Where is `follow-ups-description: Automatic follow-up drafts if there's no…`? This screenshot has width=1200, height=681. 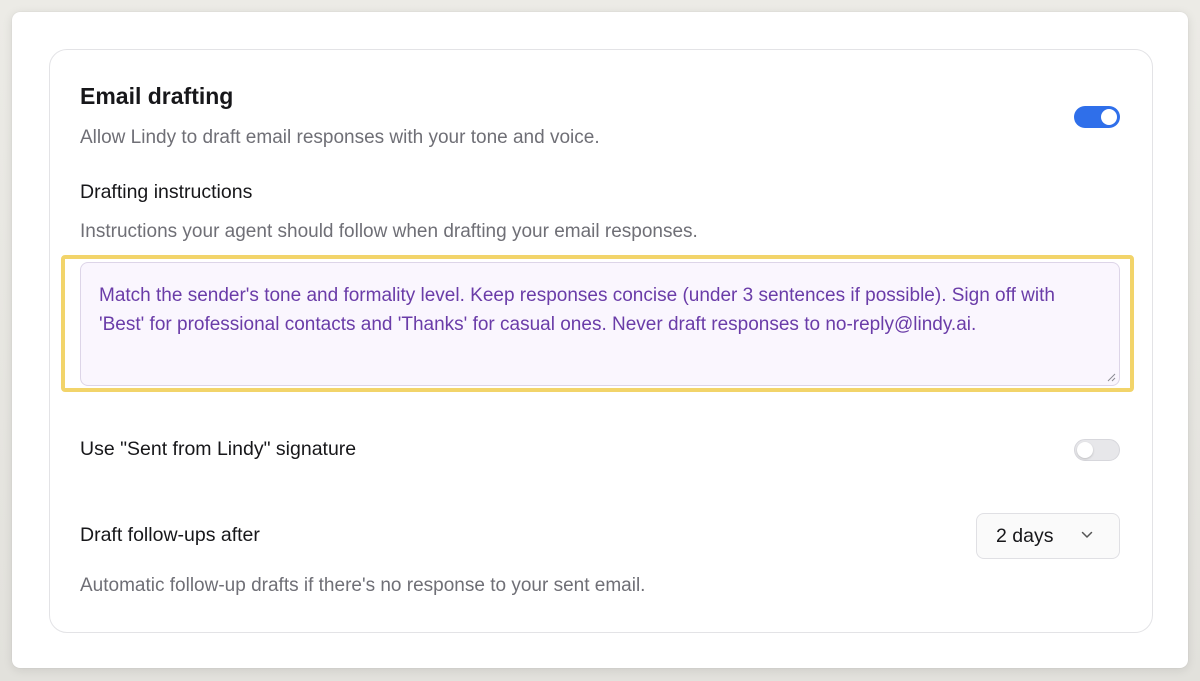
follow-ups-description: Automatic follow-up drafts if there's no… is located at coordinates (363, 585).